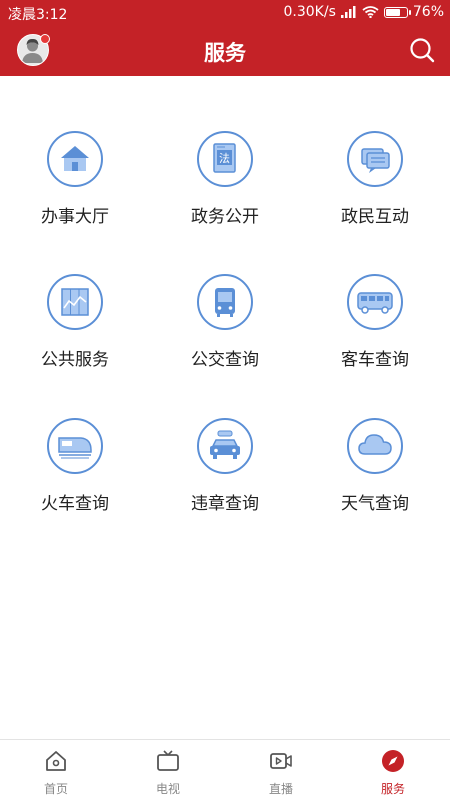 Image resolution: width=450 pixels, height=800 pixels. Describe the element at coordinates (428, 12) in the screenshot. I see `battery-percent: 76%` at that location.